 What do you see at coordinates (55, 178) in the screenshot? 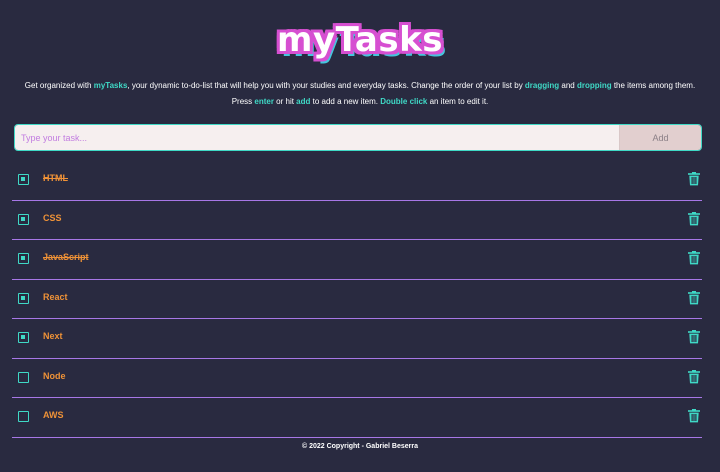
I see `task-label: HTML` at bounding box center [55, 178].